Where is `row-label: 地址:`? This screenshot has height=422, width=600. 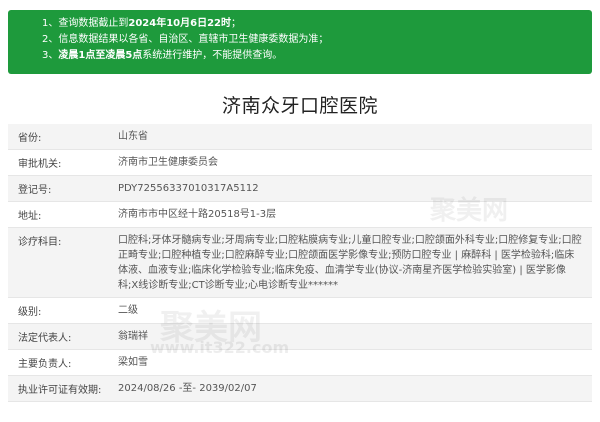 row-label: 地址: is located at coordinates (30, 216).